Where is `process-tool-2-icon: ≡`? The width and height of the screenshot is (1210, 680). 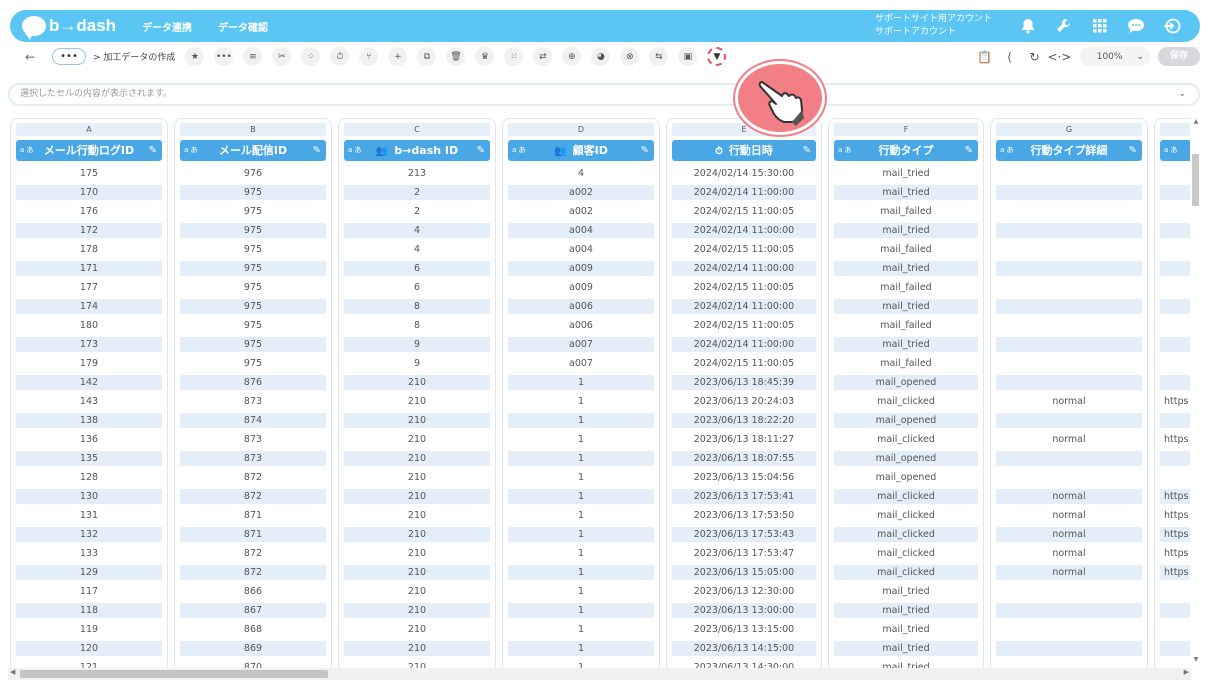
process-tool-2-icon: ≡ is located at coordinates (253, 56).